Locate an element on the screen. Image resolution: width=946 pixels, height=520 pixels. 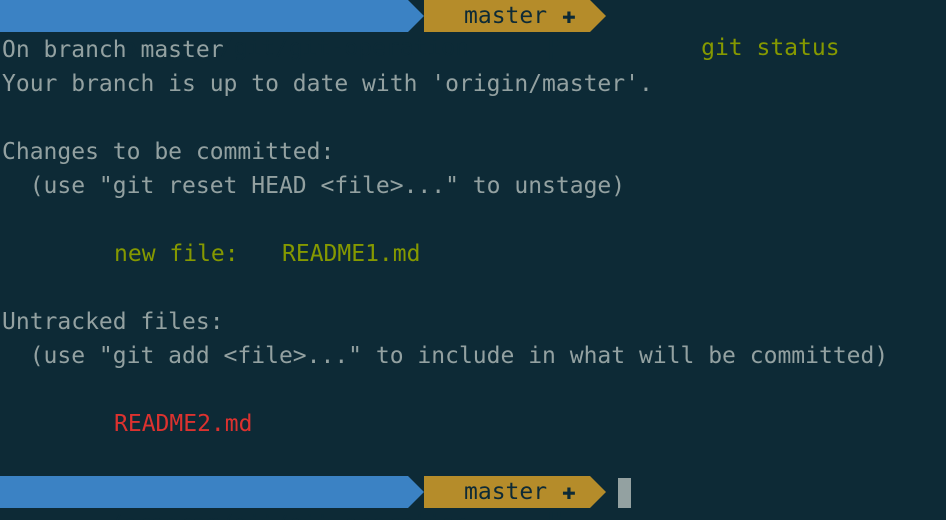
staged-file-label: new file: is located at coordinates (176, 254).